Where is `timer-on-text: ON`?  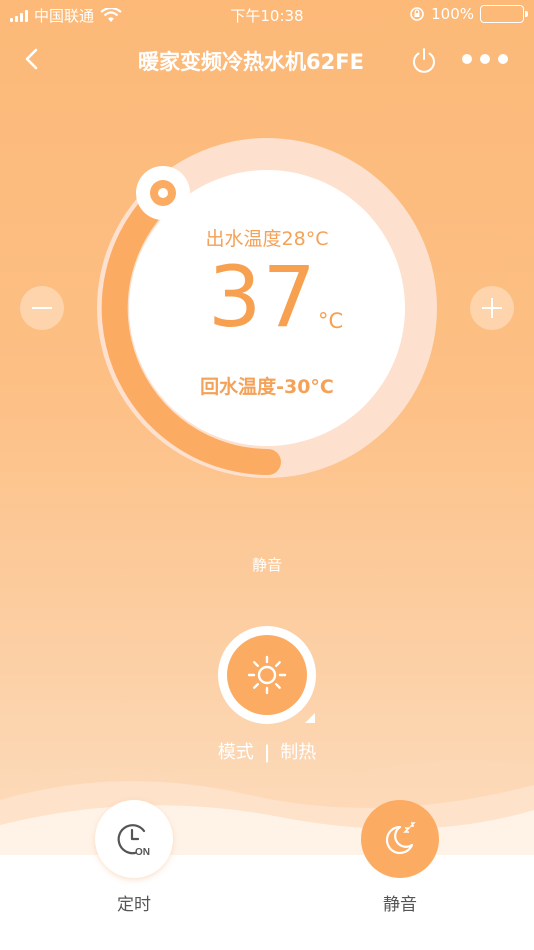 timer-on-text: ON is located at coordinates (142, 852).